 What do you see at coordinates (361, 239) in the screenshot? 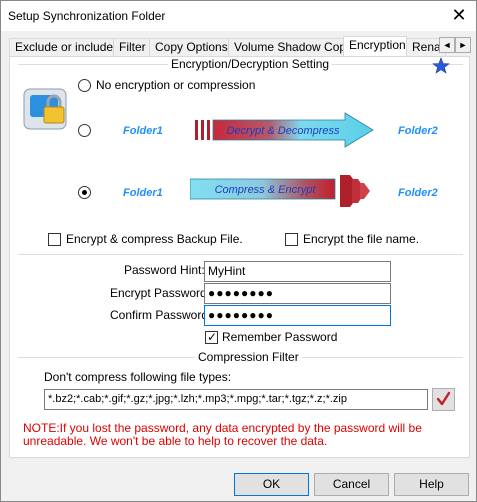
I see `encrypt-filename-label: Encrypt the file name.` at bounding box center [361, 239].